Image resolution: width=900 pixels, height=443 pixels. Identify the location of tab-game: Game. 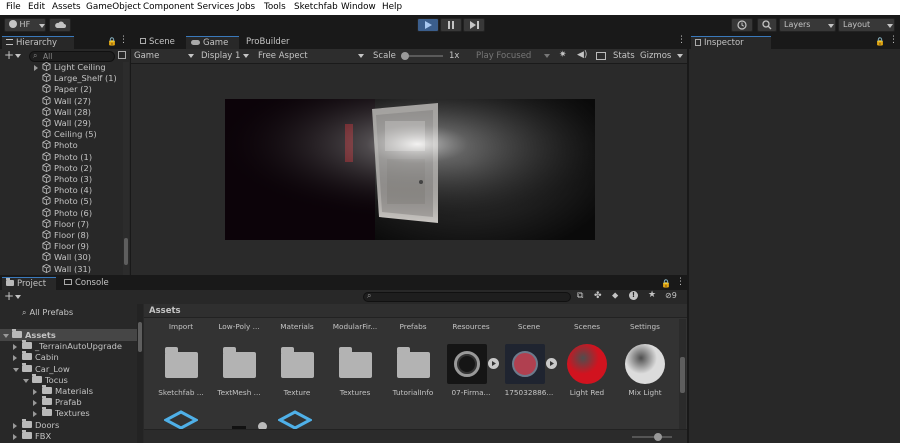
(212, 42).